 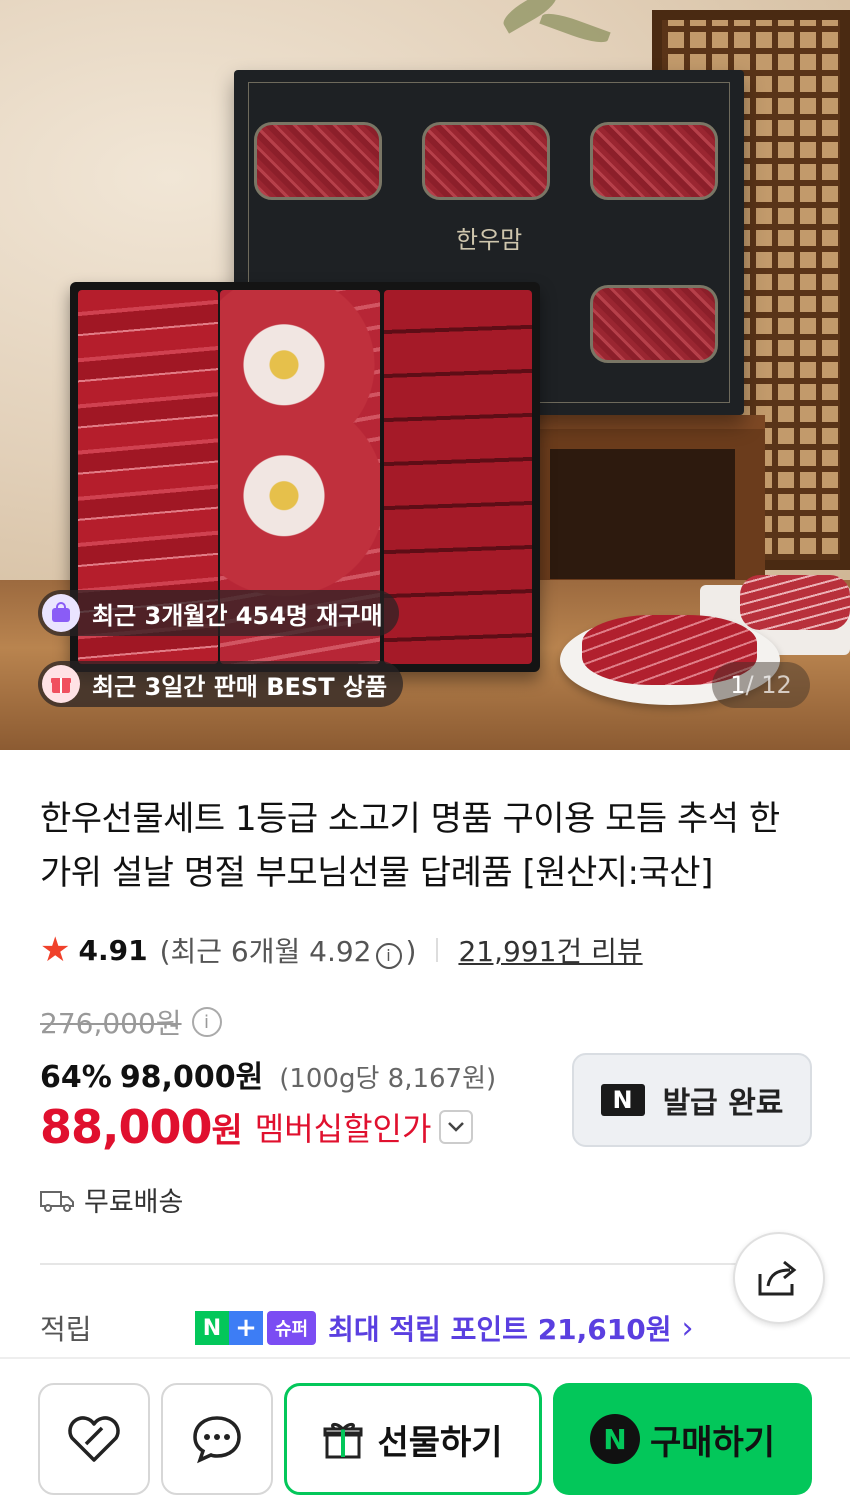 What do you see at coordinates (642, 497) in the screenshot?
I see `wooden-stand` at bounding box center [642, 497].